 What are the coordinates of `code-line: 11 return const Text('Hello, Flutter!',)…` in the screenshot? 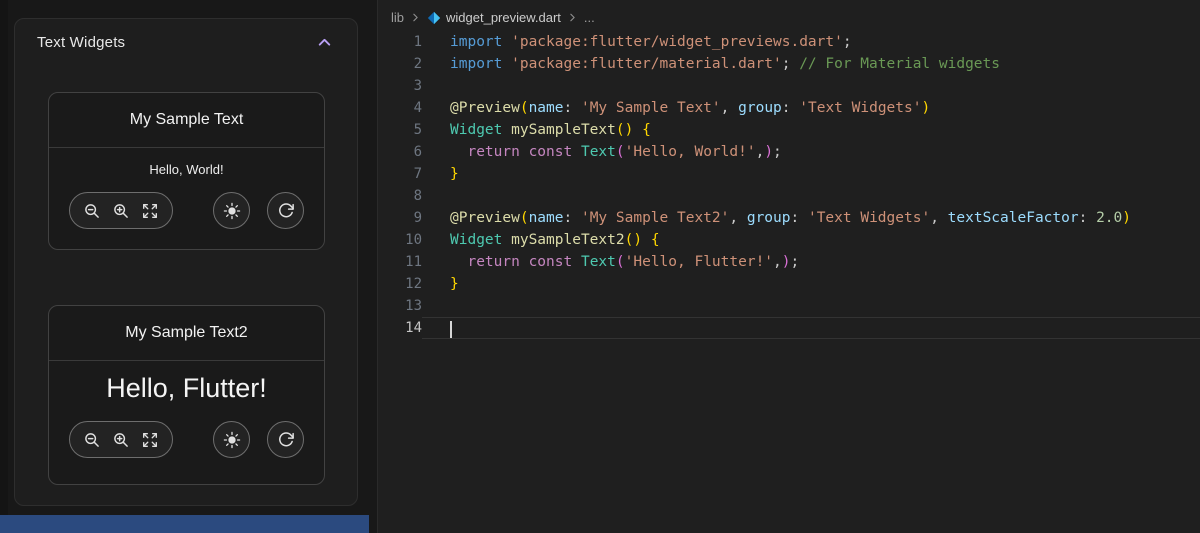 It's located at (789, 262).